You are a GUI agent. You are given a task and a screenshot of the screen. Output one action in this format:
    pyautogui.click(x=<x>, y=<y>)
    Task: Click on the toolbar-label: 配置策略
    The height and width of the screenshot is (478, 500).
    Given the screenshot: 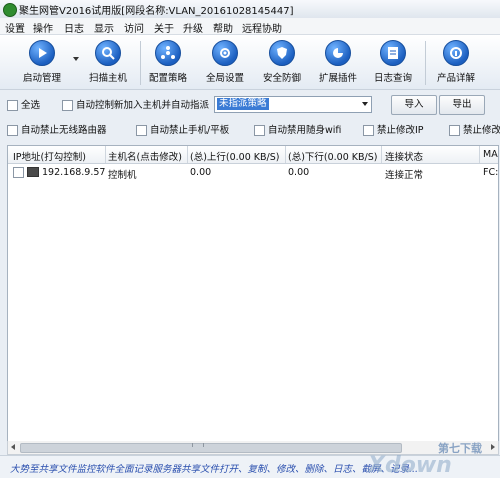 What is the action you would take?
    pyautogui.click(x=167, y=78)
    